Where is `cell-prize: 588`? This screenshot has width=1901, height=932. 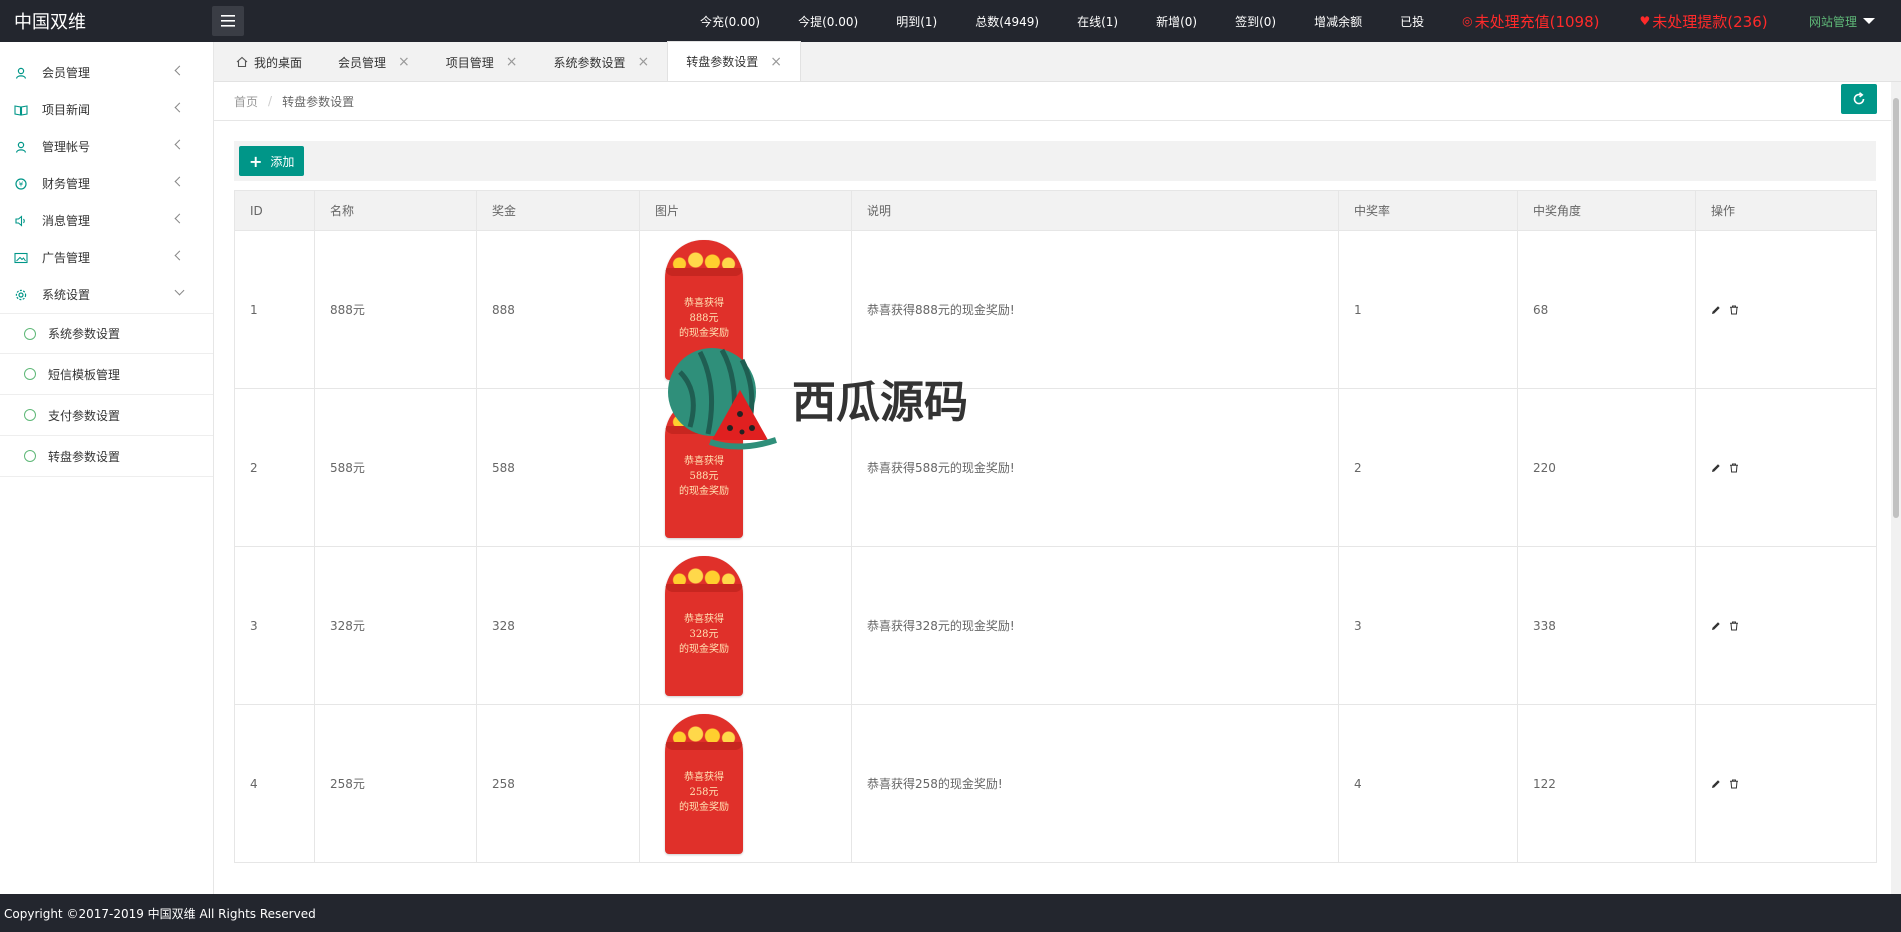
cell-prize: 588 is located at coordinates (558, 467).